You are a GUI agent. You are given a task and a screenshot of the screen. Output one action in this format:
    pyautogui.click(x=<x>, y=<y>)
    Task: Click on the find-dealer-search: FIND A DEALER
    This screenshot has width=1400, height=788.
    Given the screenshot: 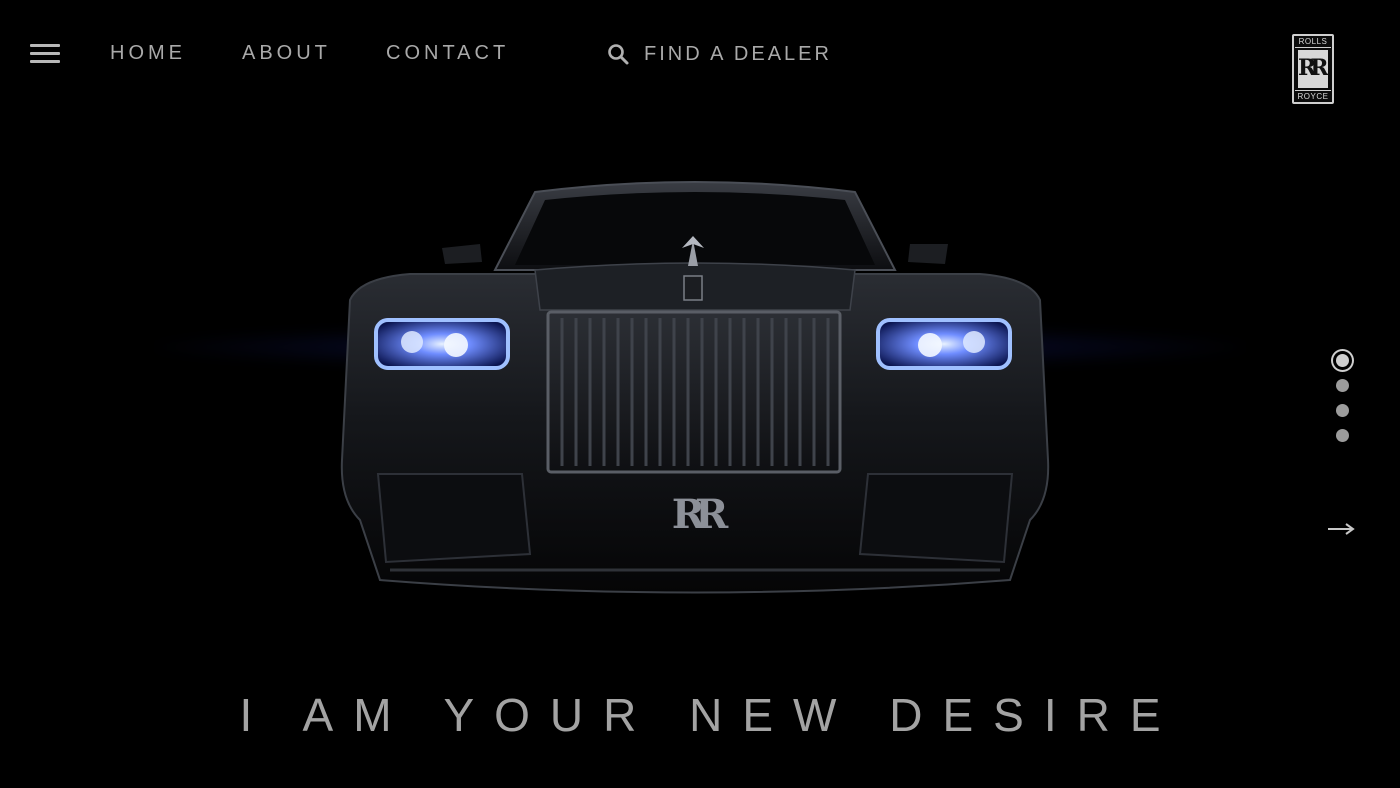 What is the action you would take?
    pyautogui.click(x=719, y=54)
    